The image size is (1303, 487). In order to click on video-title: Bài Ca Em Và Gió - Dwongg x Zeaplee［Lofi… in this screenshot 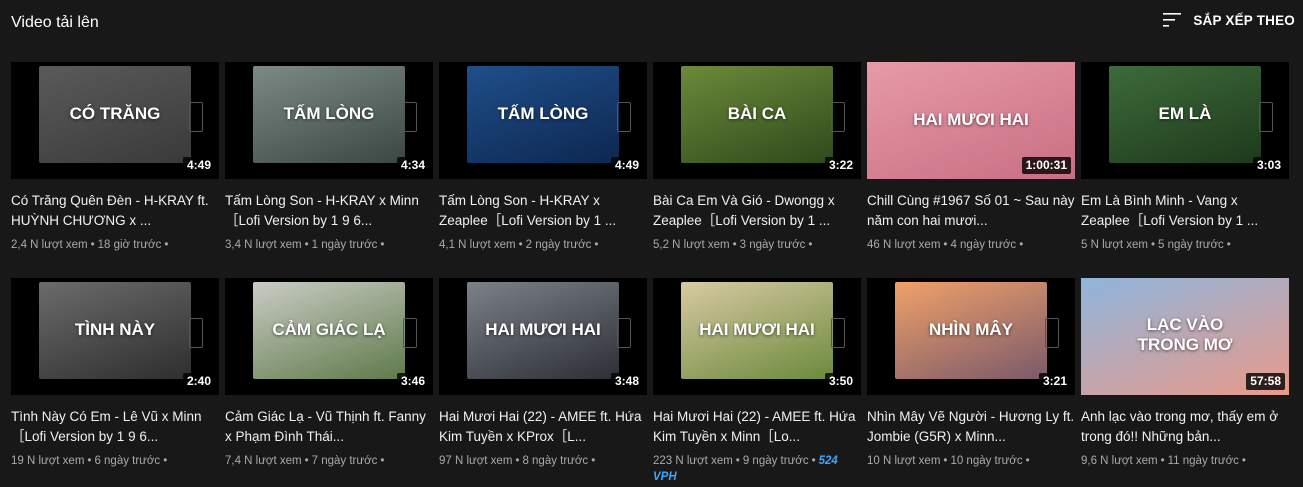, I will do `click(757, 211)`.